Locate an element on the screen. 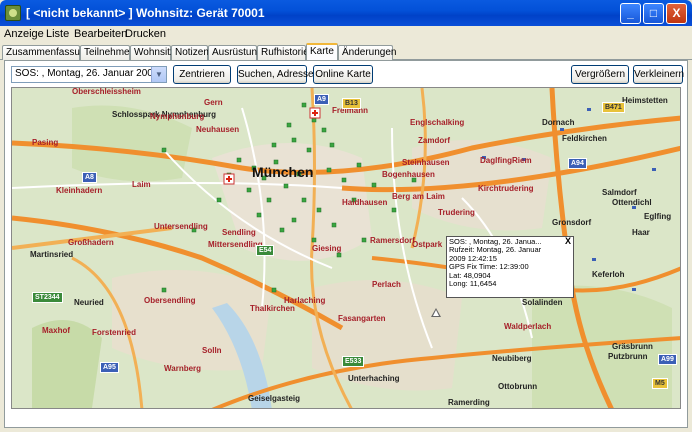 Image resolution: width=692 pixels, height=432 pixels. map-place-label: Haidhausen is located at coordinates (365, 202).